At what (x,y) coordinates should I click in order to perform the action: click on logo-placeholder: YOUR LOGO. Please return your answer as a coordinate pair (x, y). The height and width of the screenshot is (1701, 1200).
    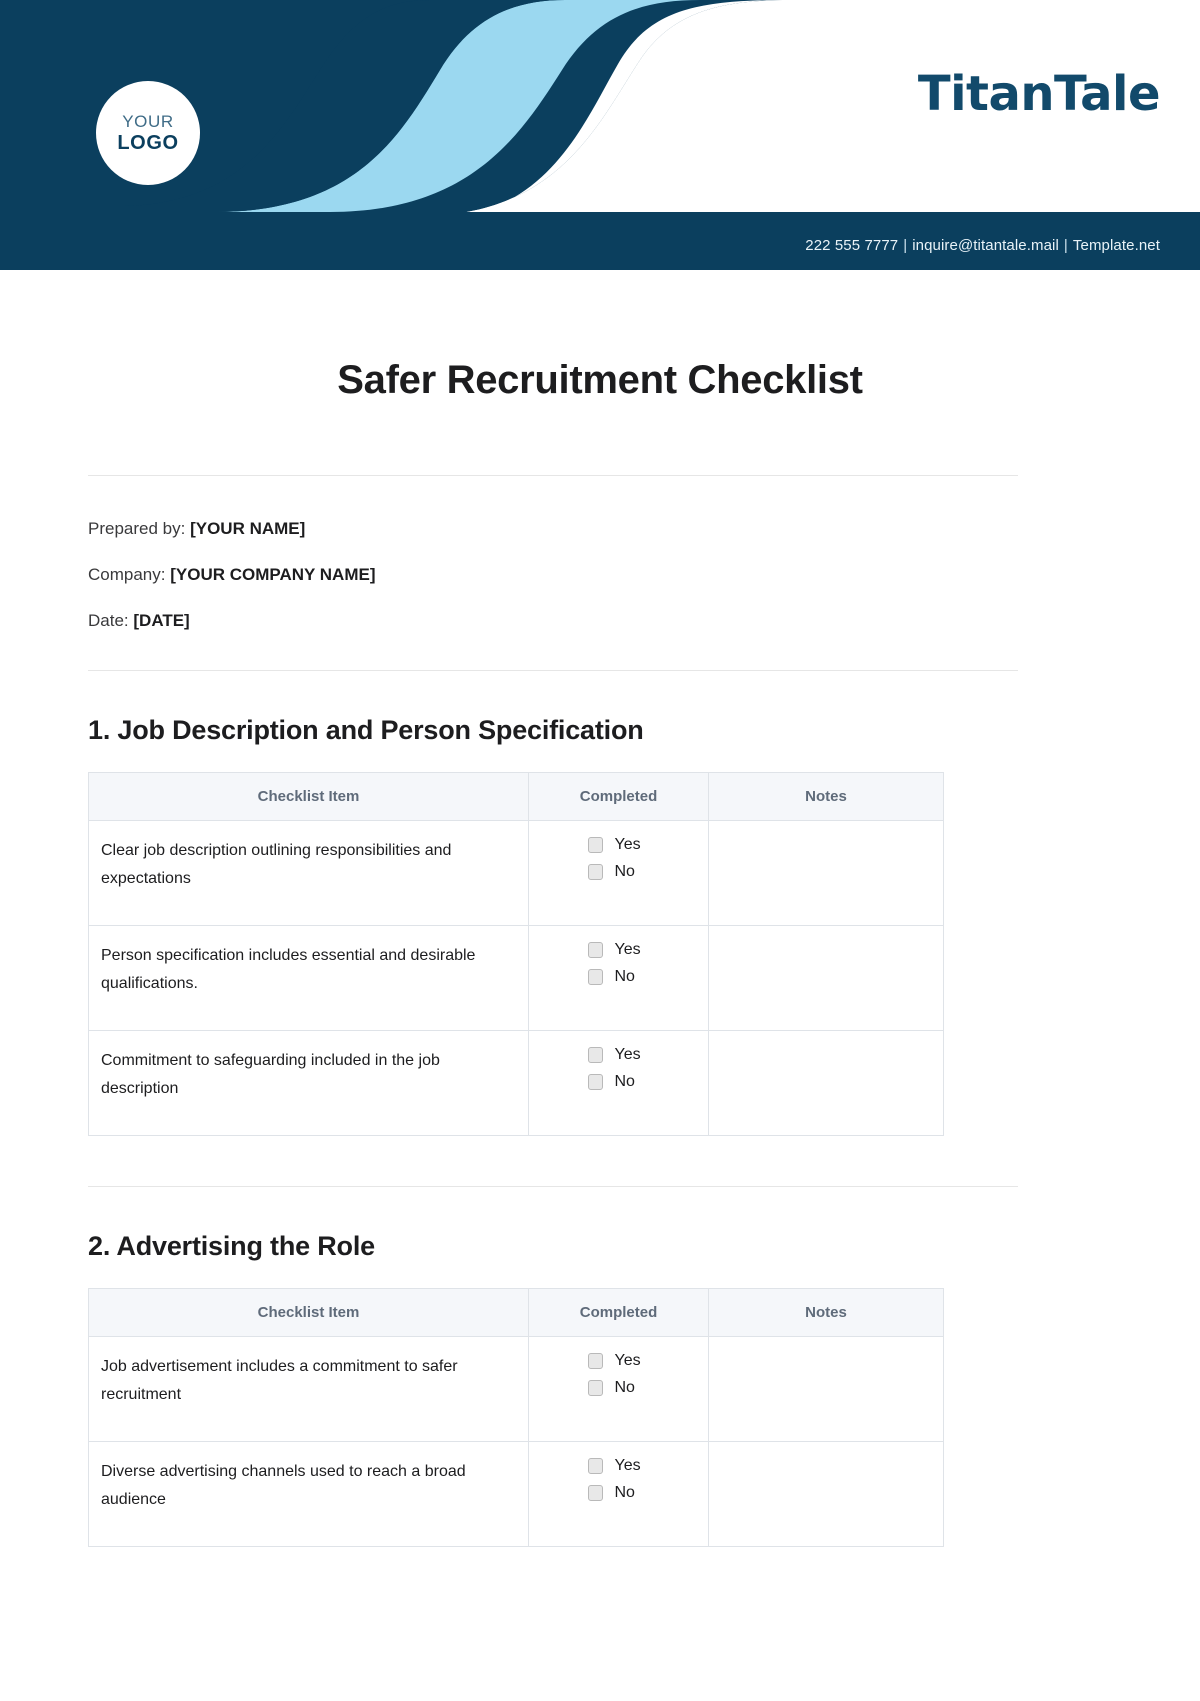
    Looking at the image, I should click on (148, 133).